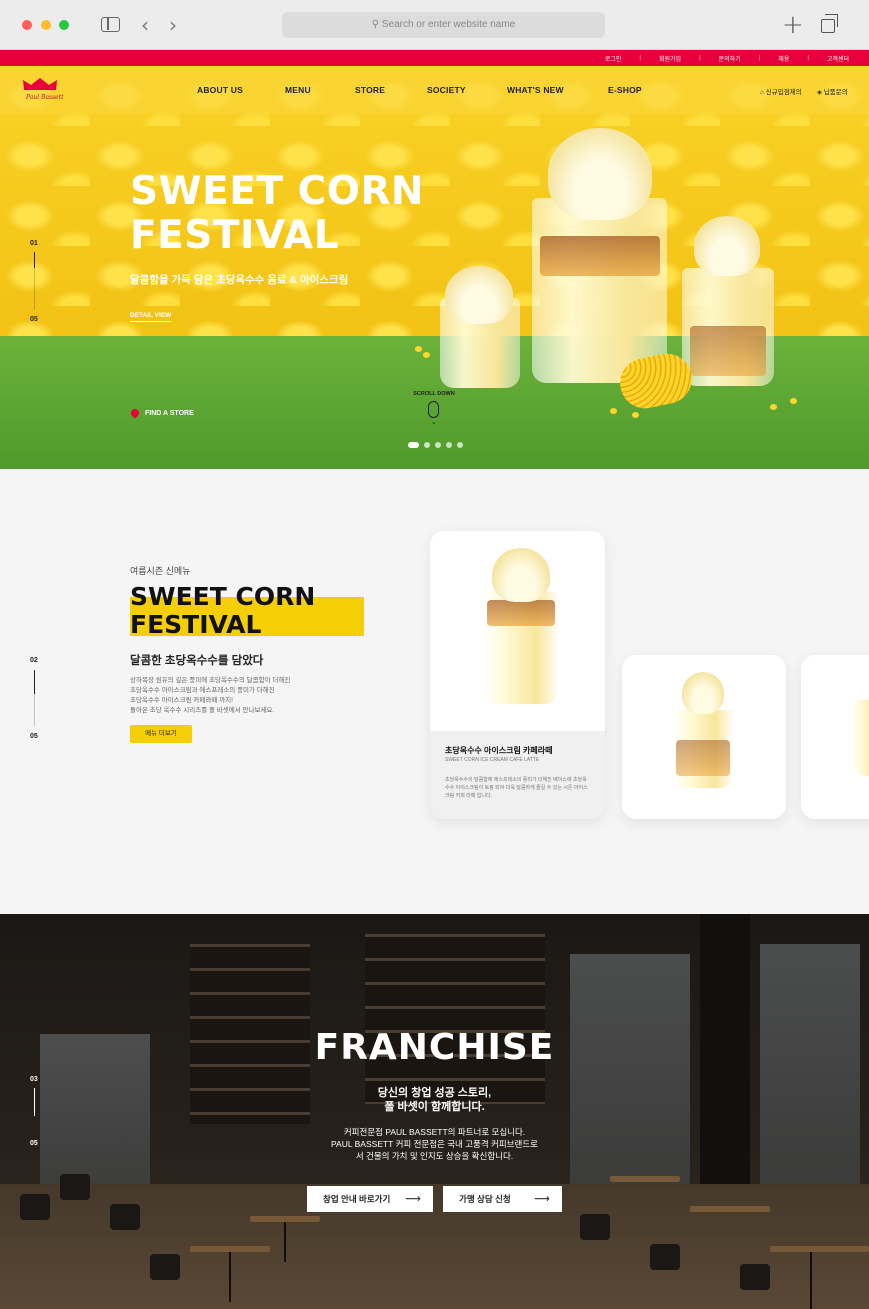 This screenshot has height=1309, width=869. I want to click on hero-title-line2: FESTIVAL, so click(235, 235).